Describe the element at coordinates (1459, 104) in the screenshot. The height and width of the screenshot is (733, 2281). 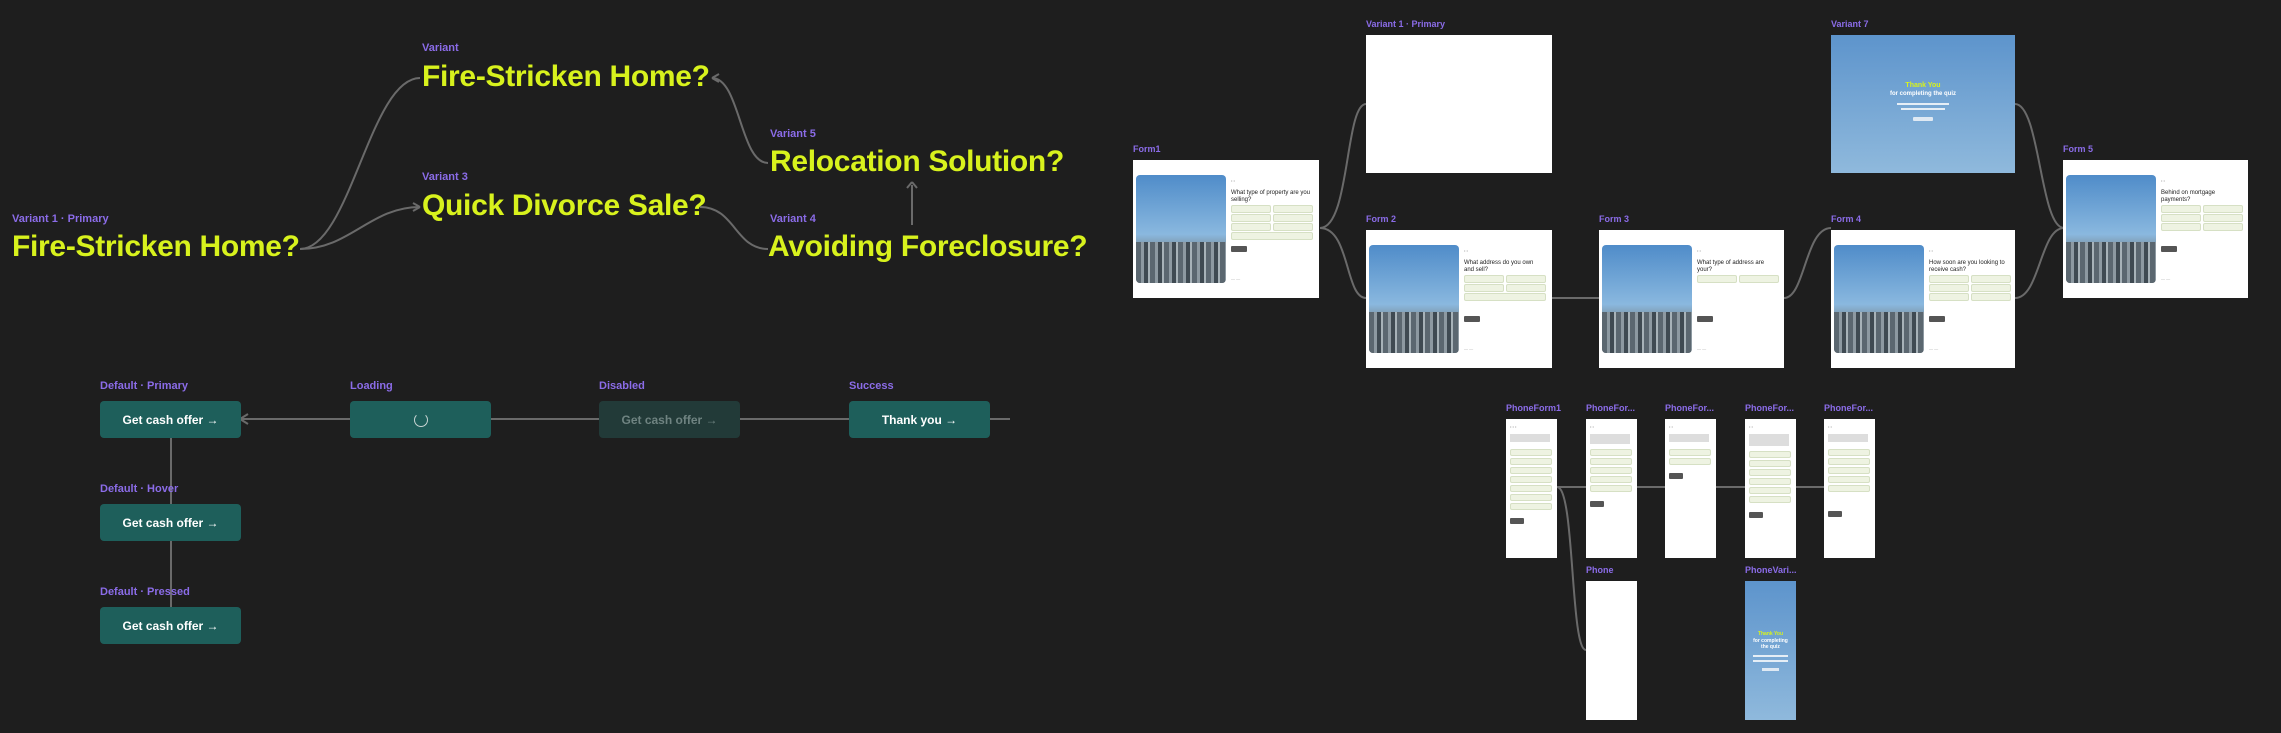
I see `variant1-primary-frame` at that location.